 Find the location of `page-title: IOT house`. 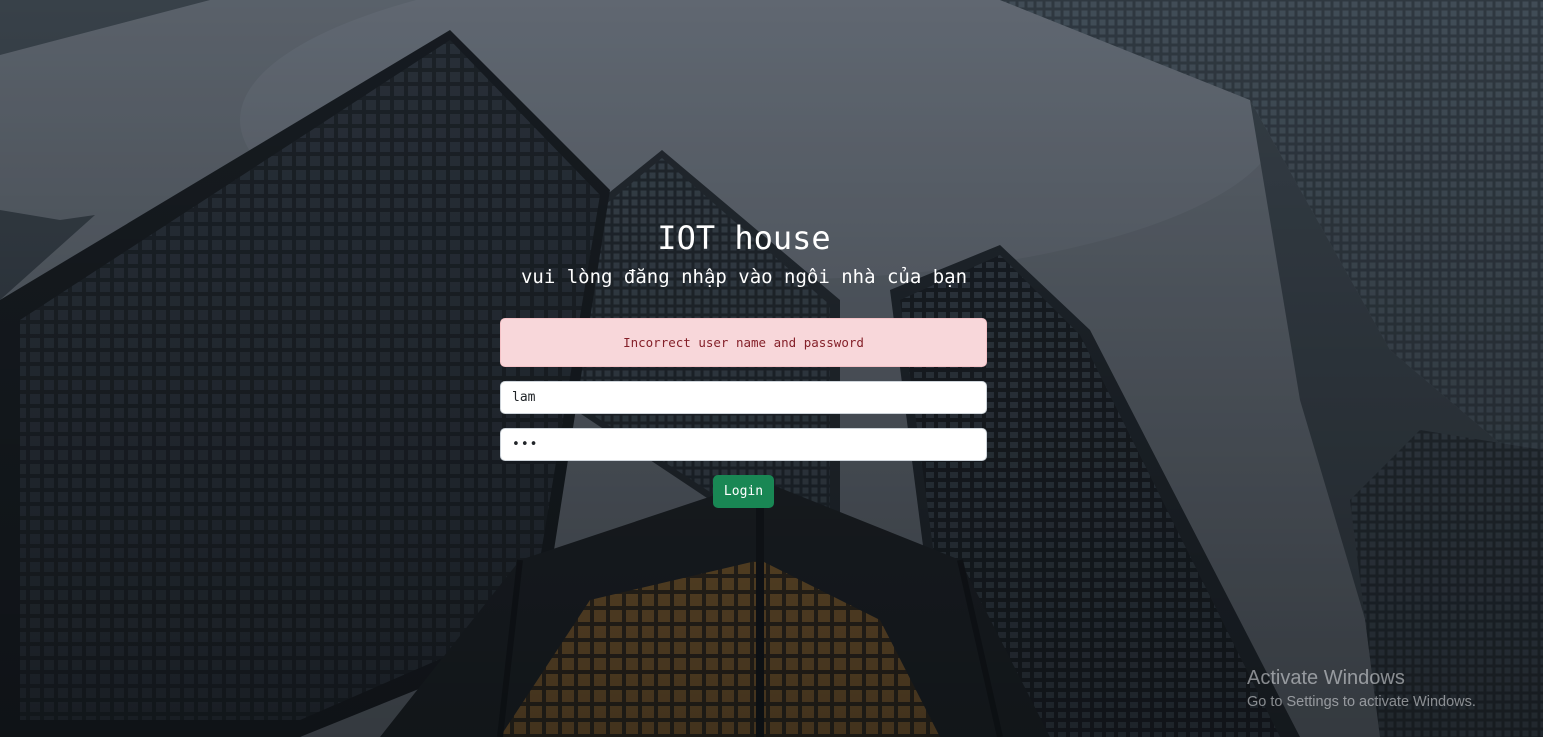

page-title: IOT house is located at coordinates (744, 238).